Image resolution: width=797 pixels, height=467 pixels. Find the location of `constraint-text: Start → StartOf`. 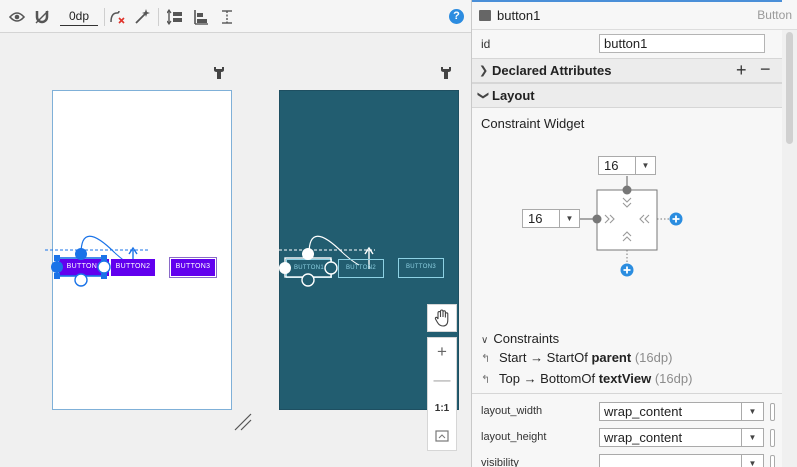

constraint-text: Start → StartOf is located at coordinates (545, 357).